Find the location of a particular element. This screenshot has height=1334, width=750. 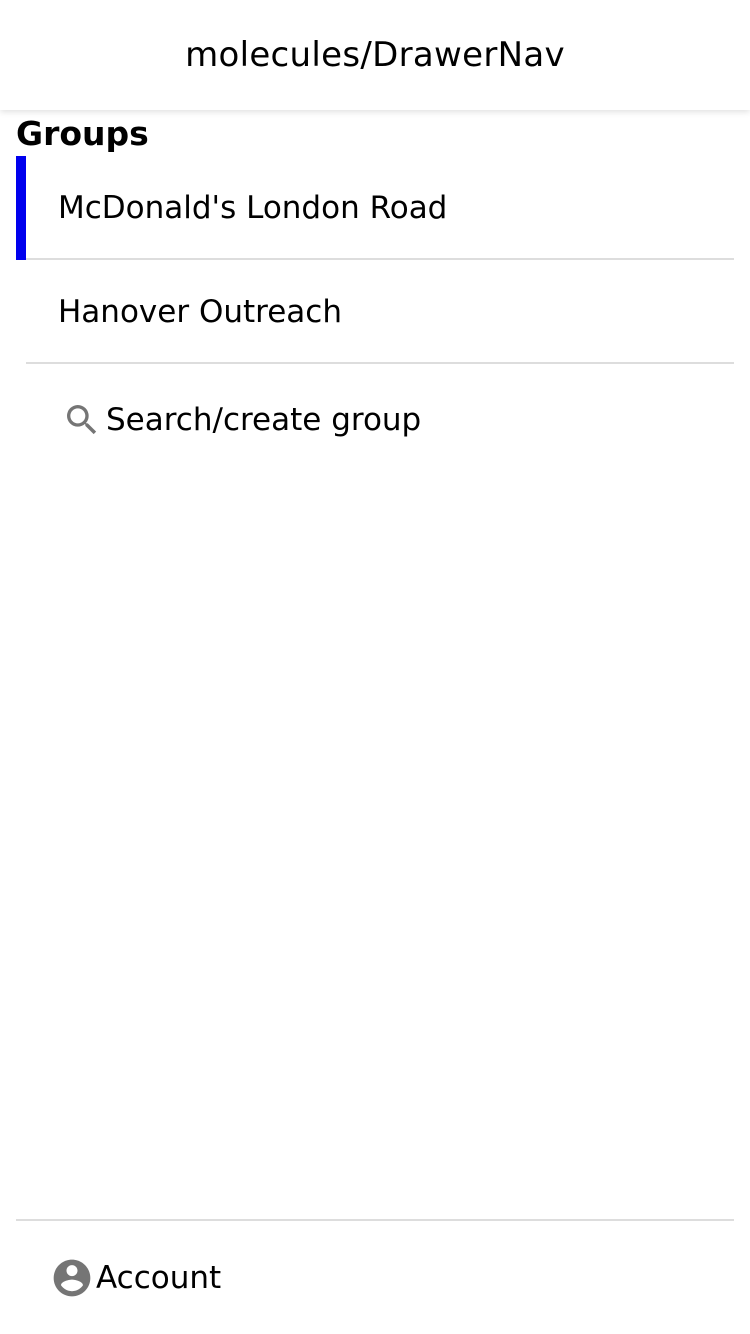

page-title: molecules/DrawerNav is located at coordinates (375, 55).